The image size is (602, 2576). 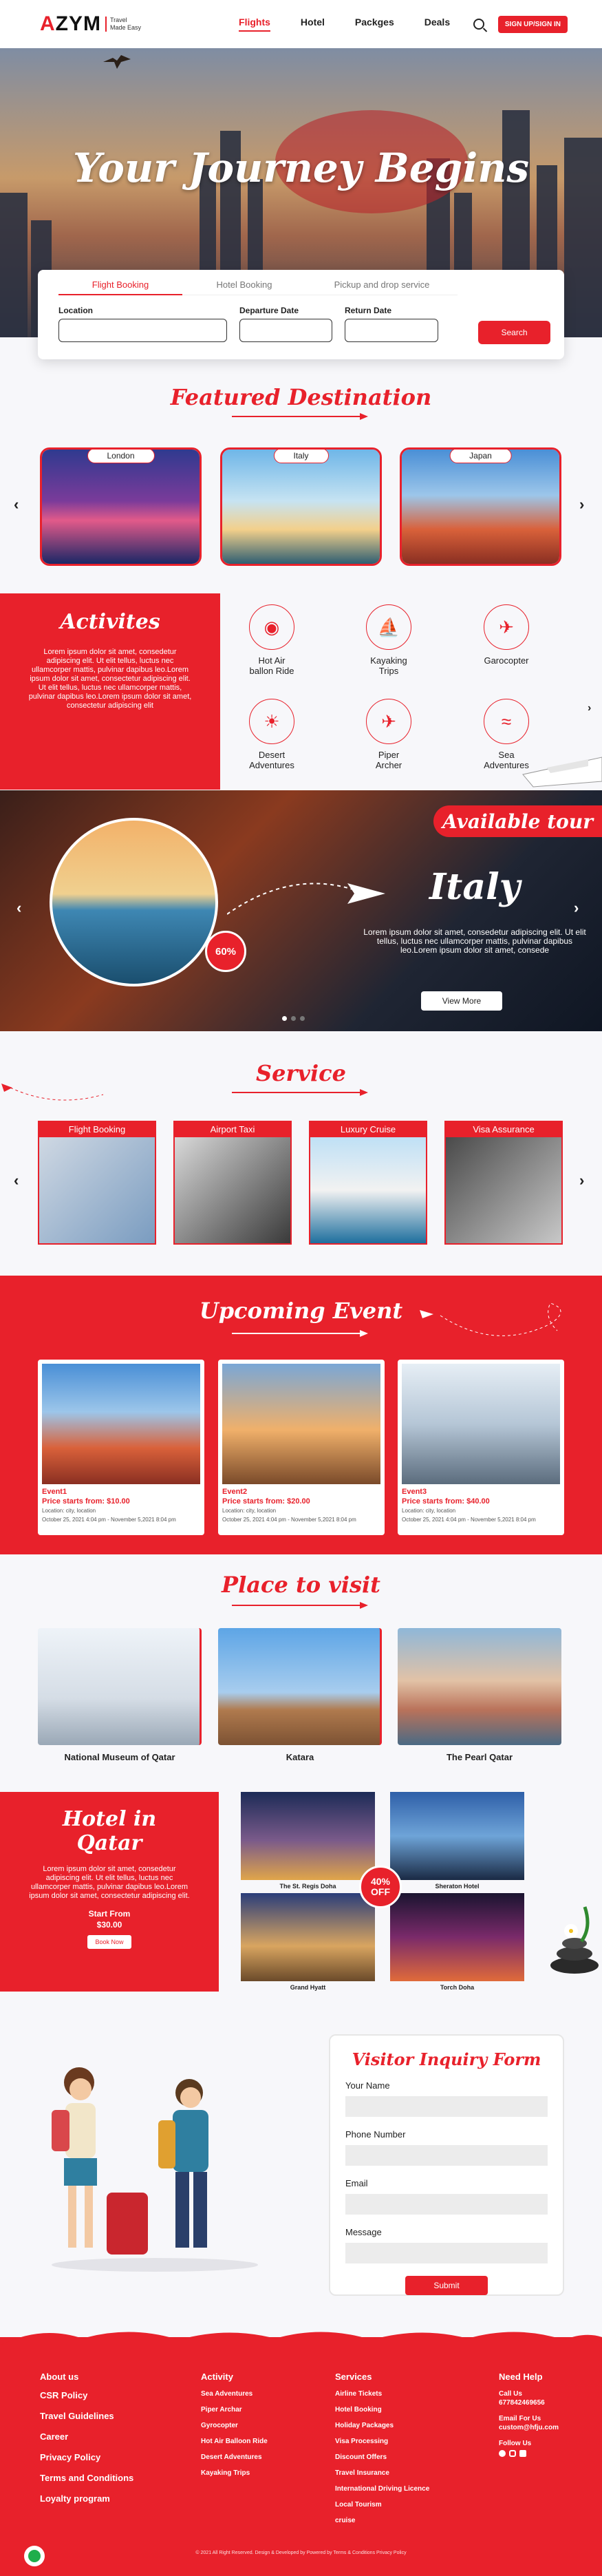 I want to click on spa-stones-icon, so click(x=574, y=1940).